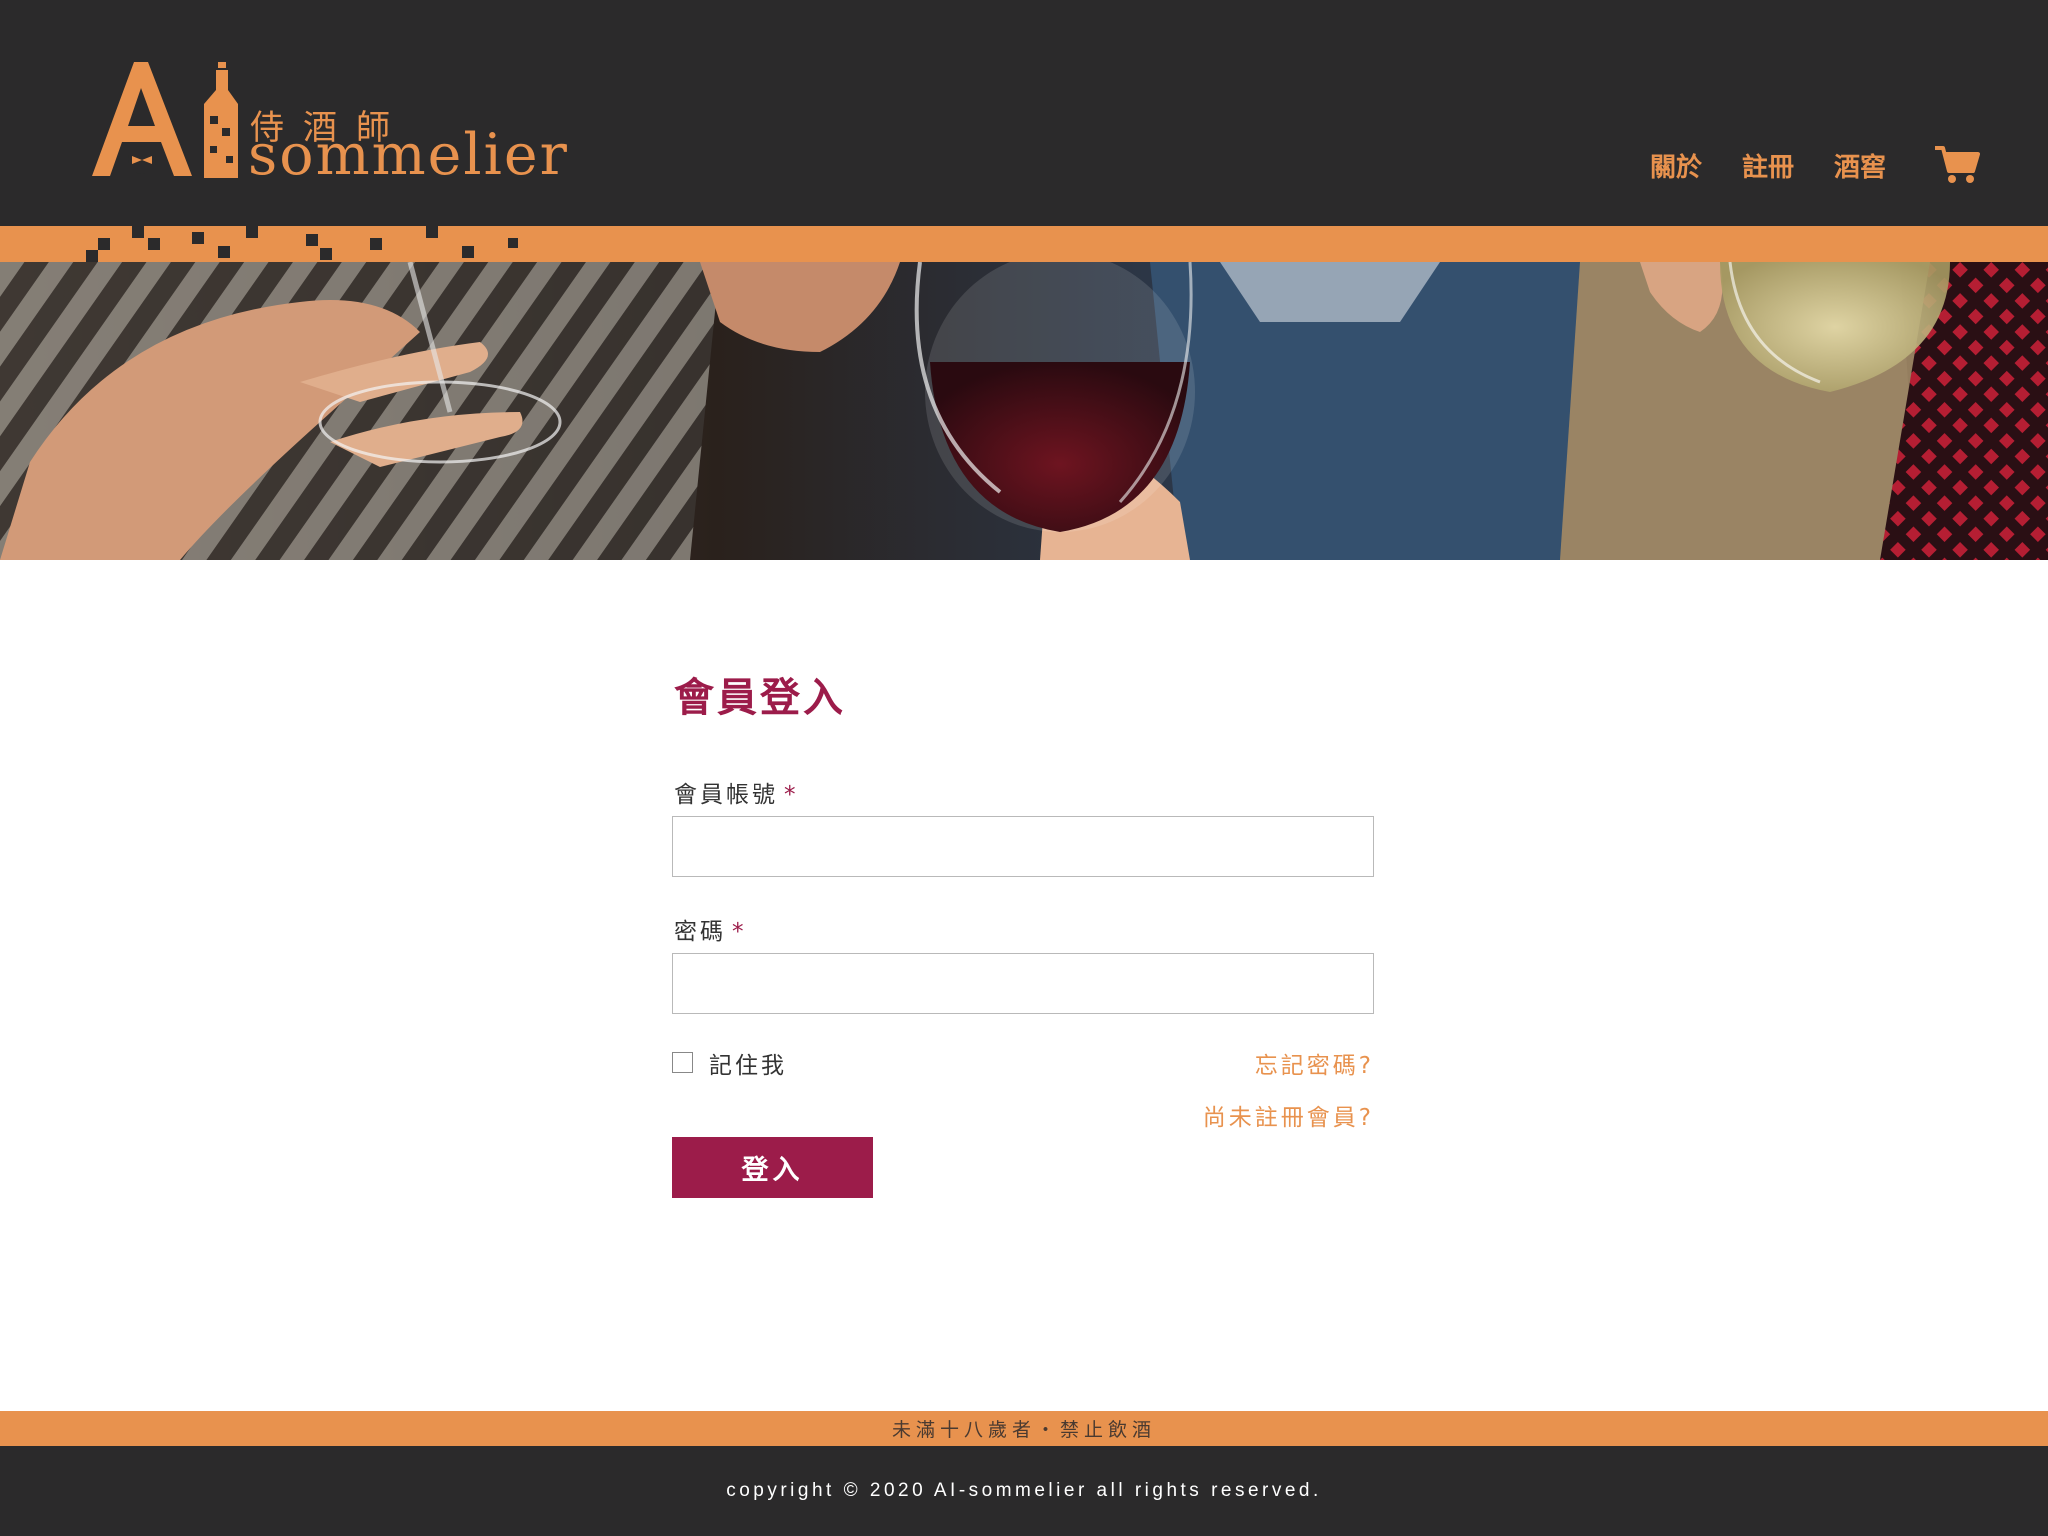 The width and height of the screenshot is (2048, 1536). I want to click on site-header: 侍酒師 sommelier 關於 註冊 酒窖, so click(1024, 113).